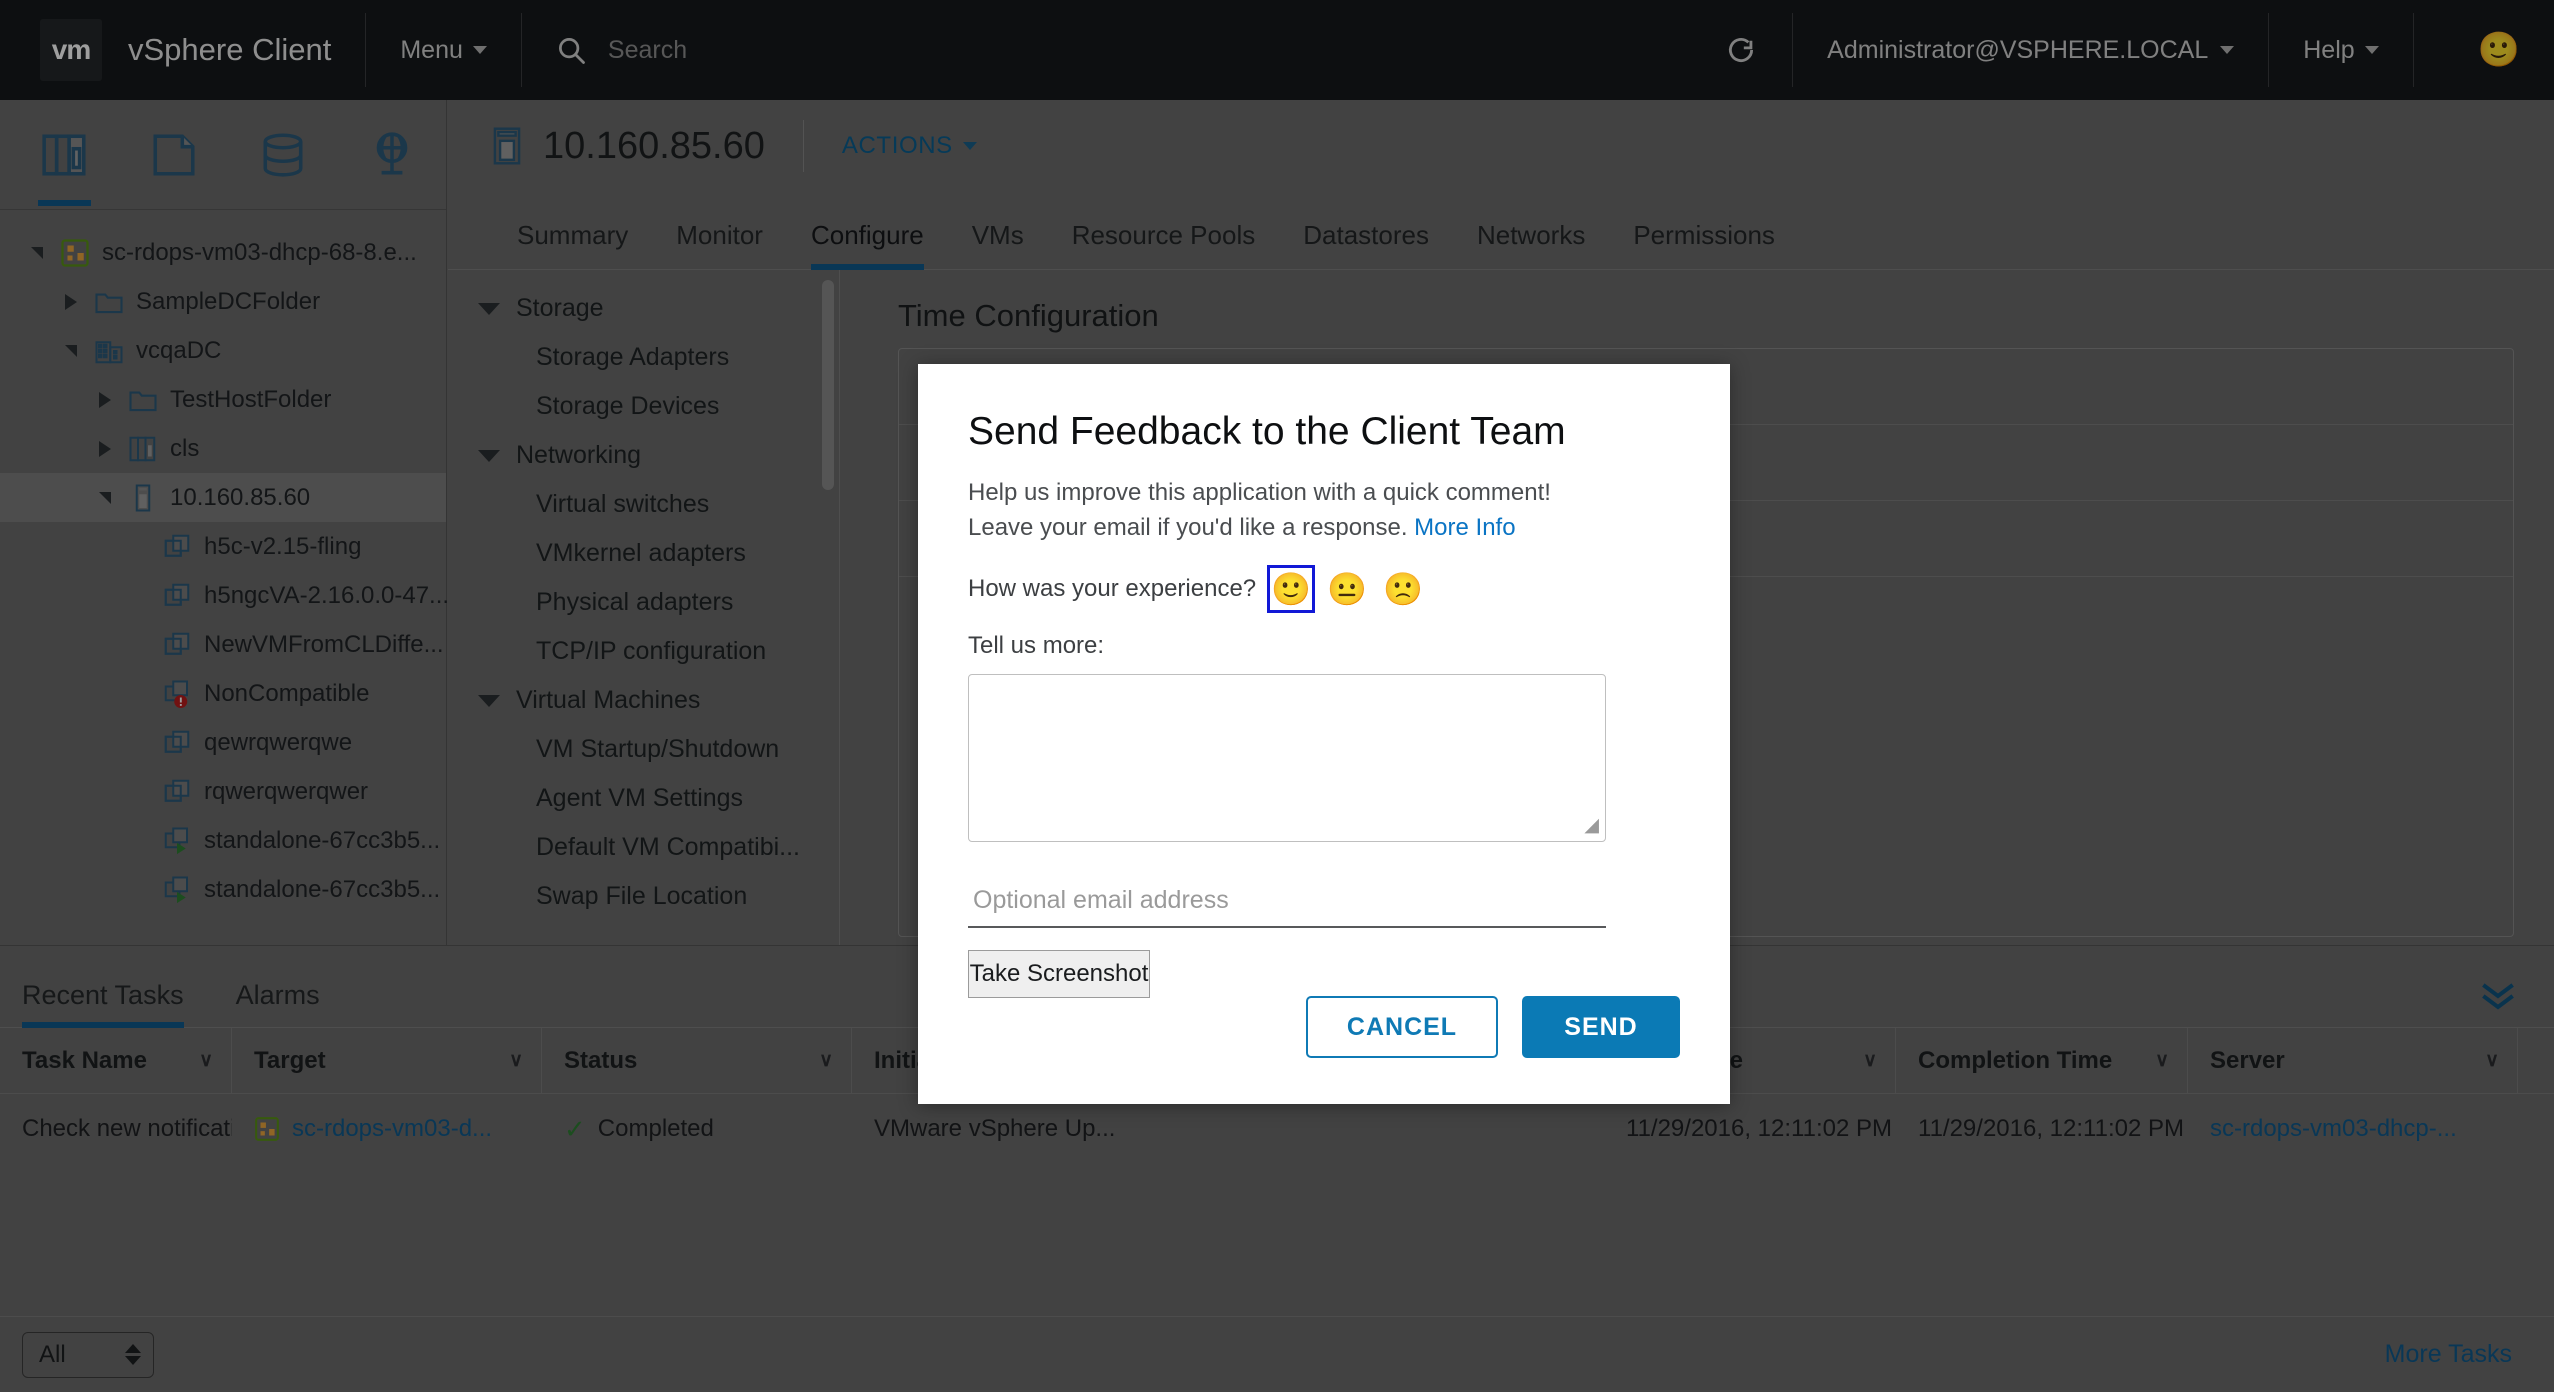 Image resolution: width=2554 pixels, height=1392 pixels. Describe the element at coordinates (1267, 431) in the screenshot. I see `dialog-title: Send Feedback to the Client Team` at that location.